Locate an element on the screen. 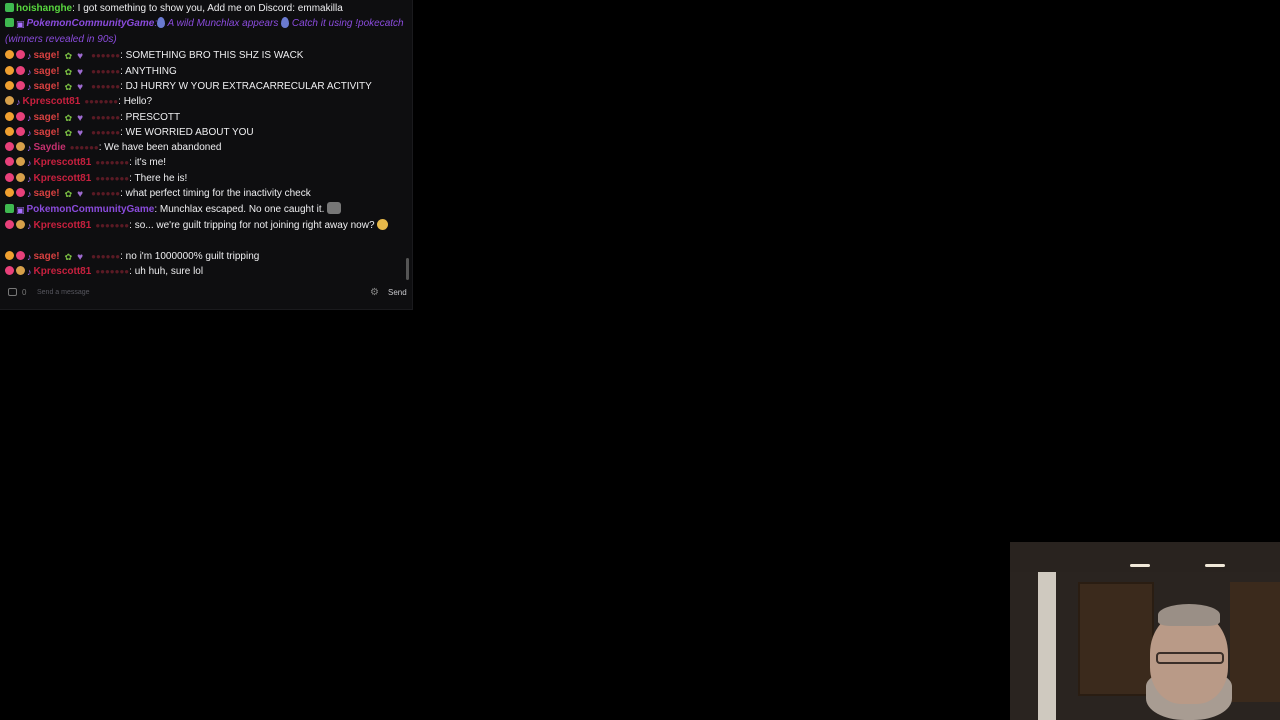 This screenshot has height=720, width=1280. chat-message-input: Send a message is located at coordinates (197, 292).